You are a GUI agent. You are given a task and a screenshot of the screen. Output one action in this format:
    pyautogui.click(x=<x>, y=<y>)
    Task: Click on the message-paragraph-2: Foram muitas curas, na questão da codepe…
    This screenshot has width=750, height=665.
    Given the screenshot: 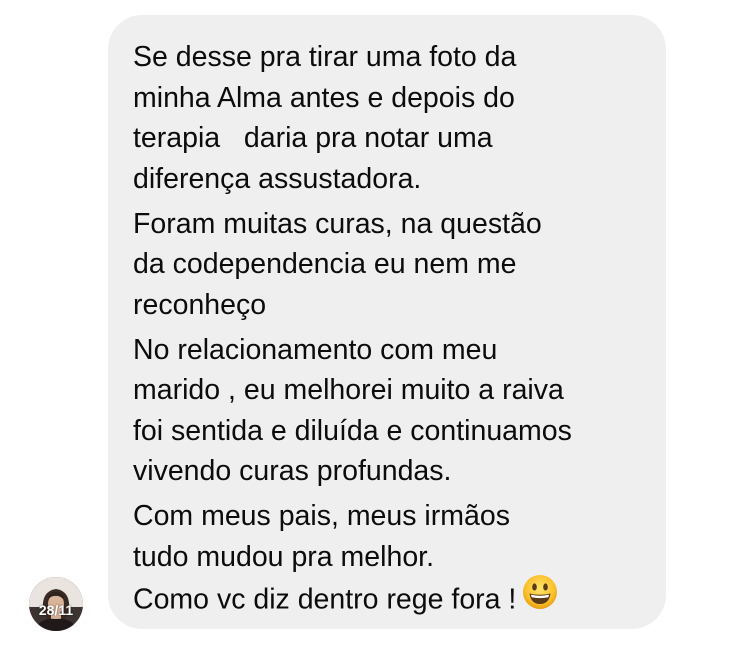 What is the action you would take?
    pyautogui.click(x=389, y=265)
    